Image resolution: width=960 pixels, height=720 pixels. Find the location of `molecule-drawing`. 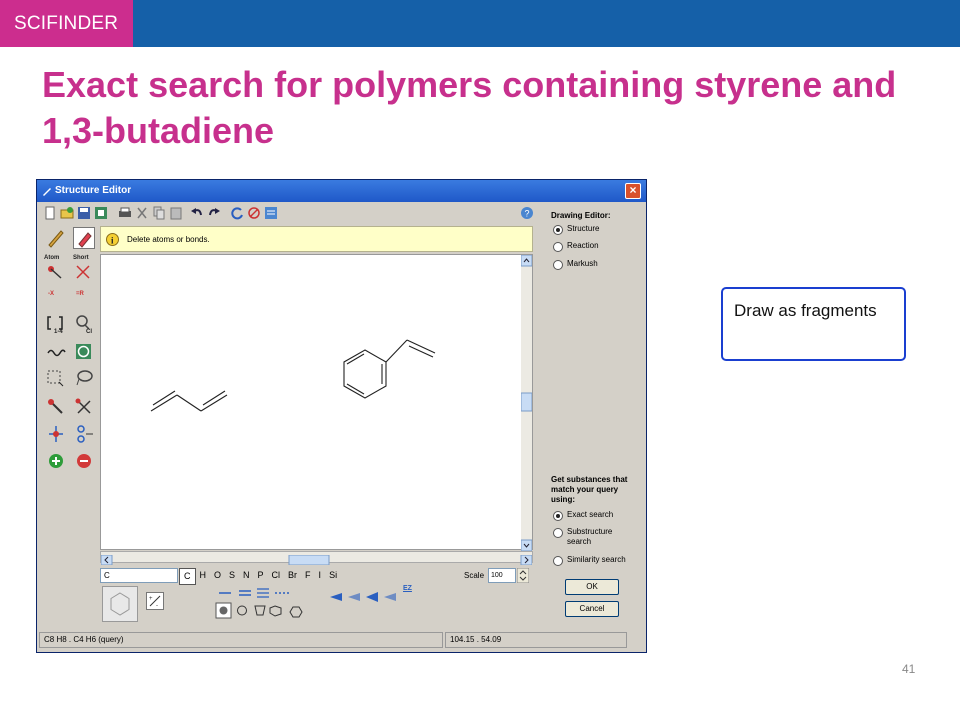

molecule-drawing is located at coordinates (293, 375).